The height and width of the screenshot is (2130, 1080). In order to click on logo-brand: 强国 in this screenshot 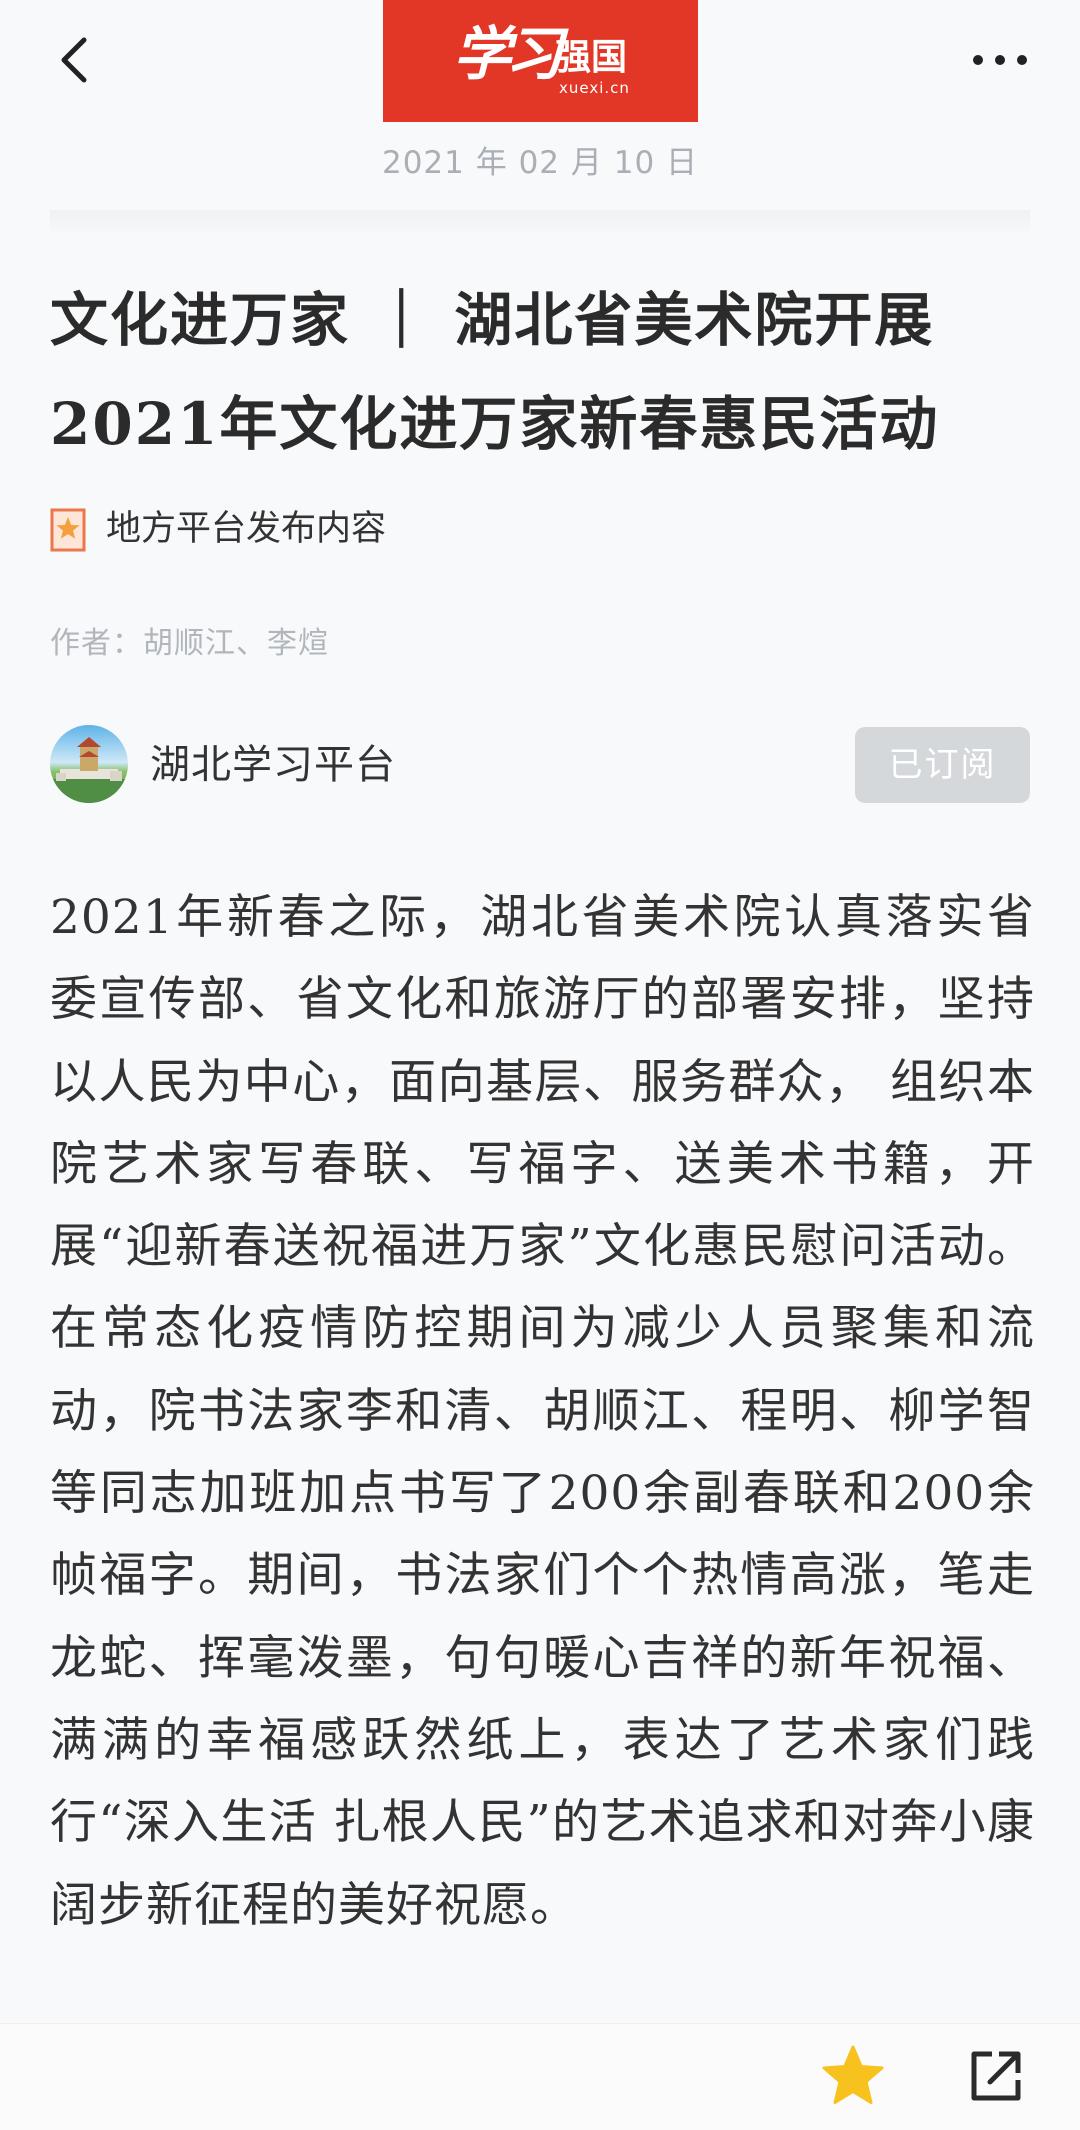, I will do `click(591, 57)`.